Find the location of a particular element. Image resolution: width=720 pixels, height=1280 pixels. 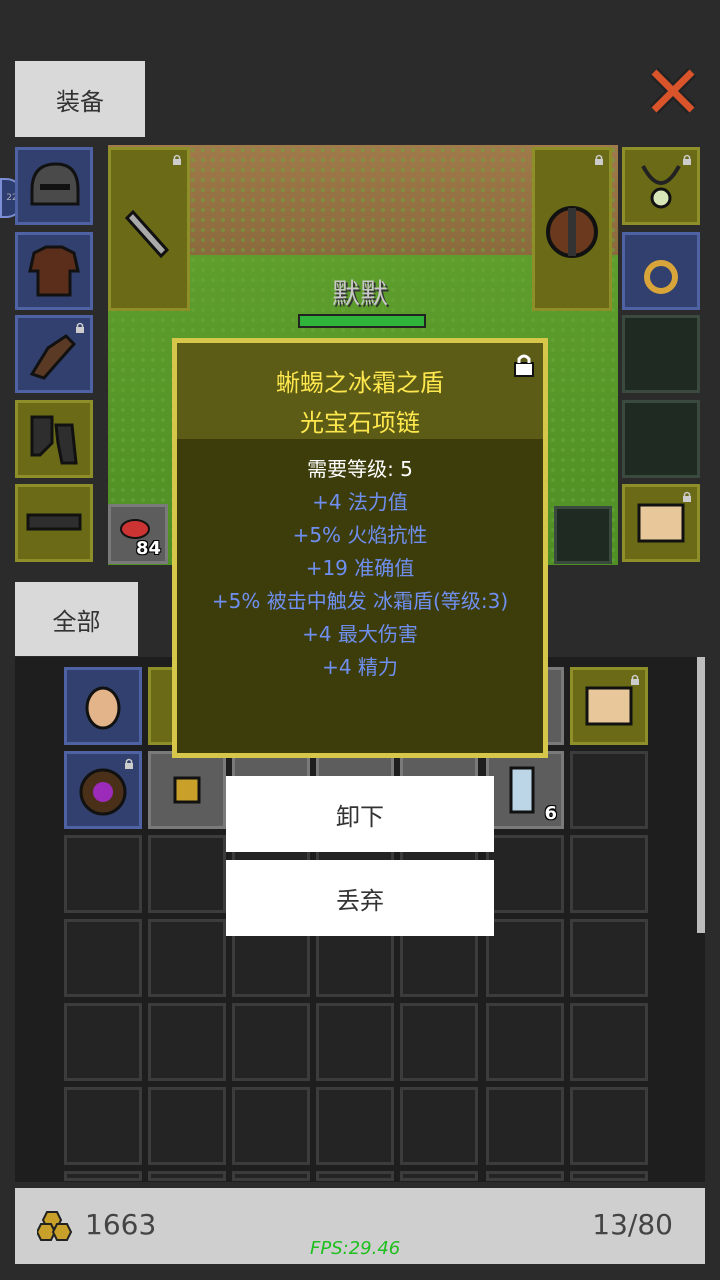

weapon-slot is located at coordinates (149, 229).